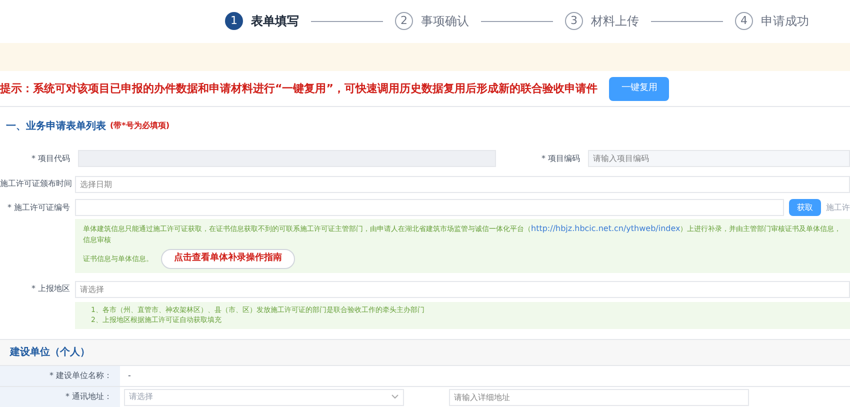 Image resolution: width=850 pixels, height=407 pixels. I want to click on fetch-button: 获取, so click(805, 207).